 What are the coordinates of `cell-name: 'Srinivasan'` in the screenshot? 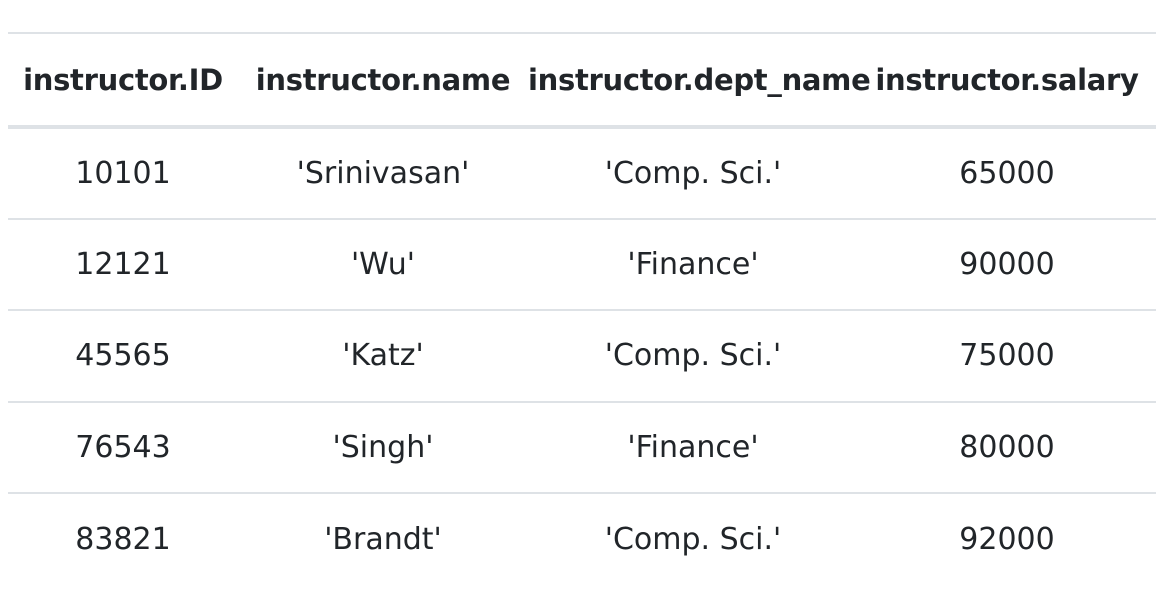 It's located at (383, 173).